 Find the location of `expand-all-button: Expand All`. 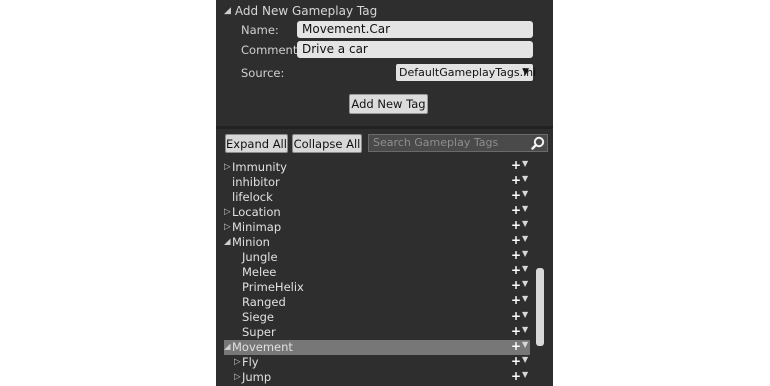

expand-all-button: Expand All is located at coordinates (256, 143).